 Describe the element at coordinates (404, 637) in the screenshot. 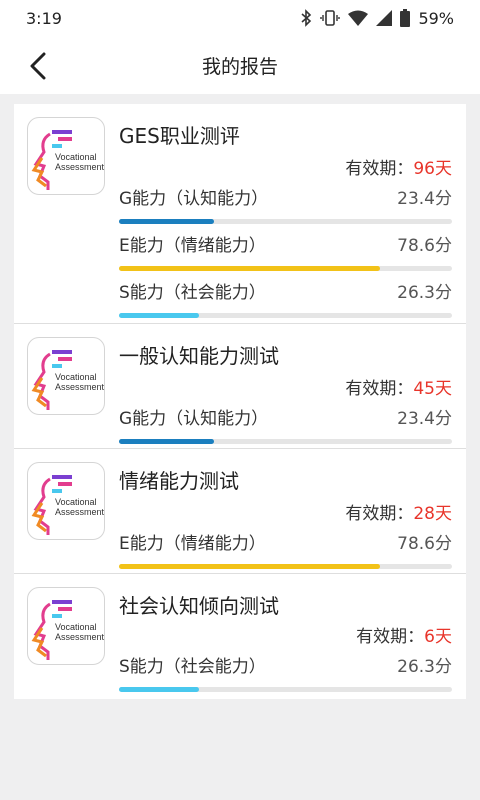

I see `validity-text: 有效期：6天` at that location.